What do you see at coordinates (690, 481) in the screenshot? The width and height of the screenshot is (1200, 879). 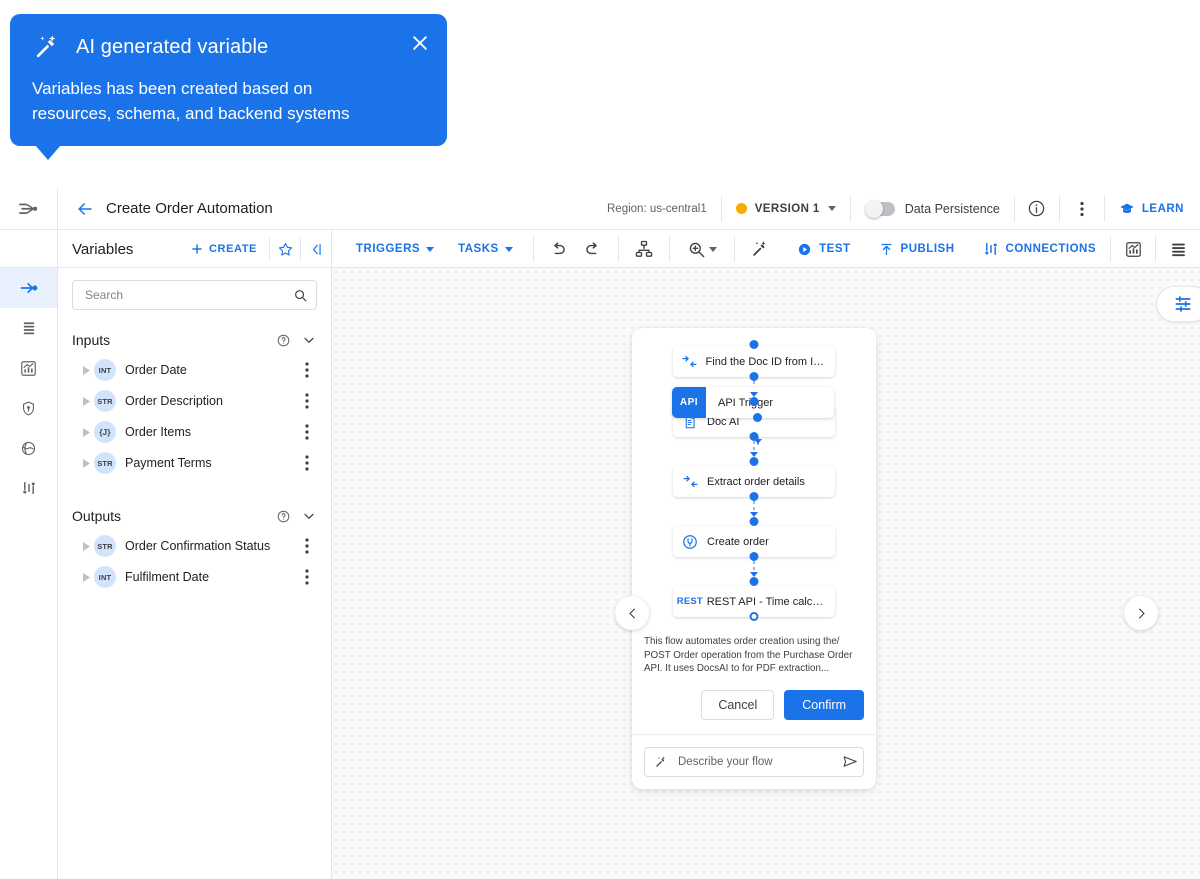 I see `mapping-icon` at bounding box center [690, 481].